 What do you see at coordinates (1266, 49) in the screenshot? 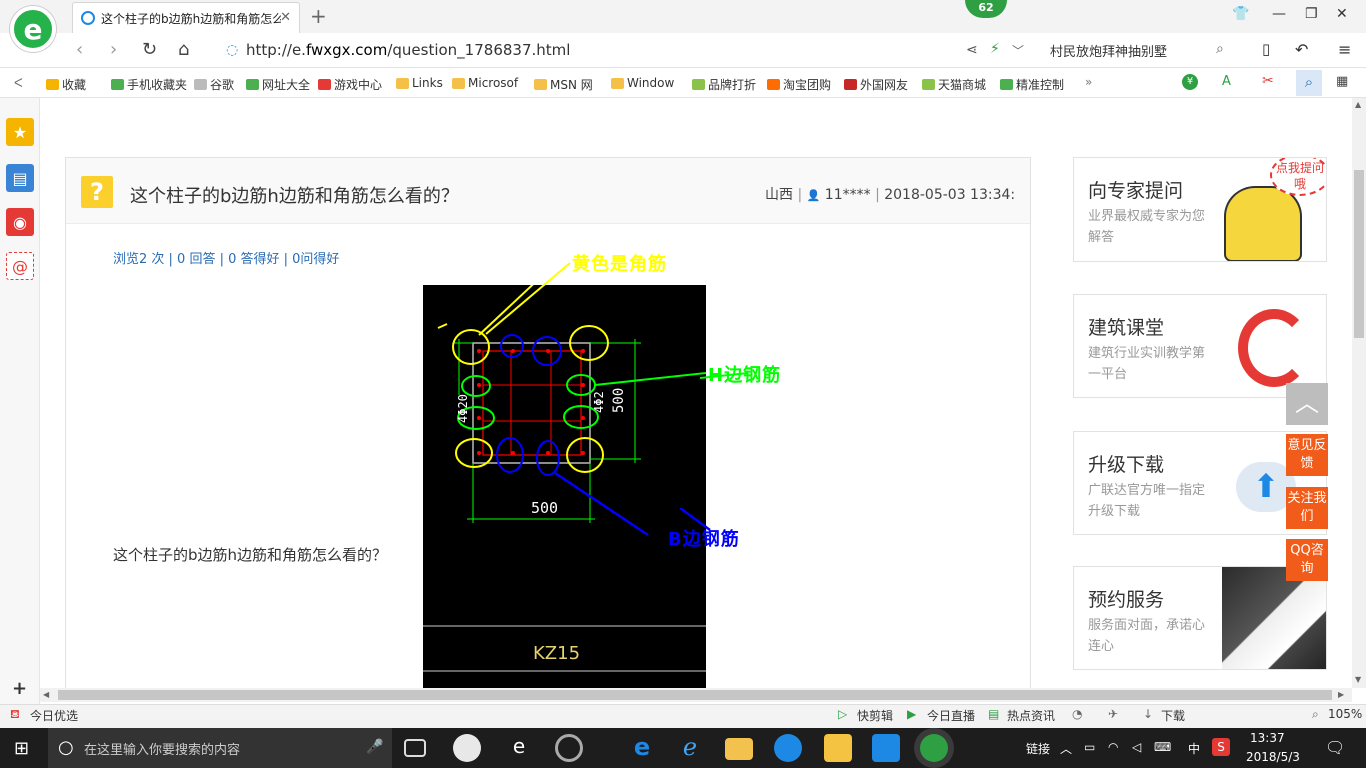
I see `mobile-icon: ▯` at bounding box center [1266, 49].